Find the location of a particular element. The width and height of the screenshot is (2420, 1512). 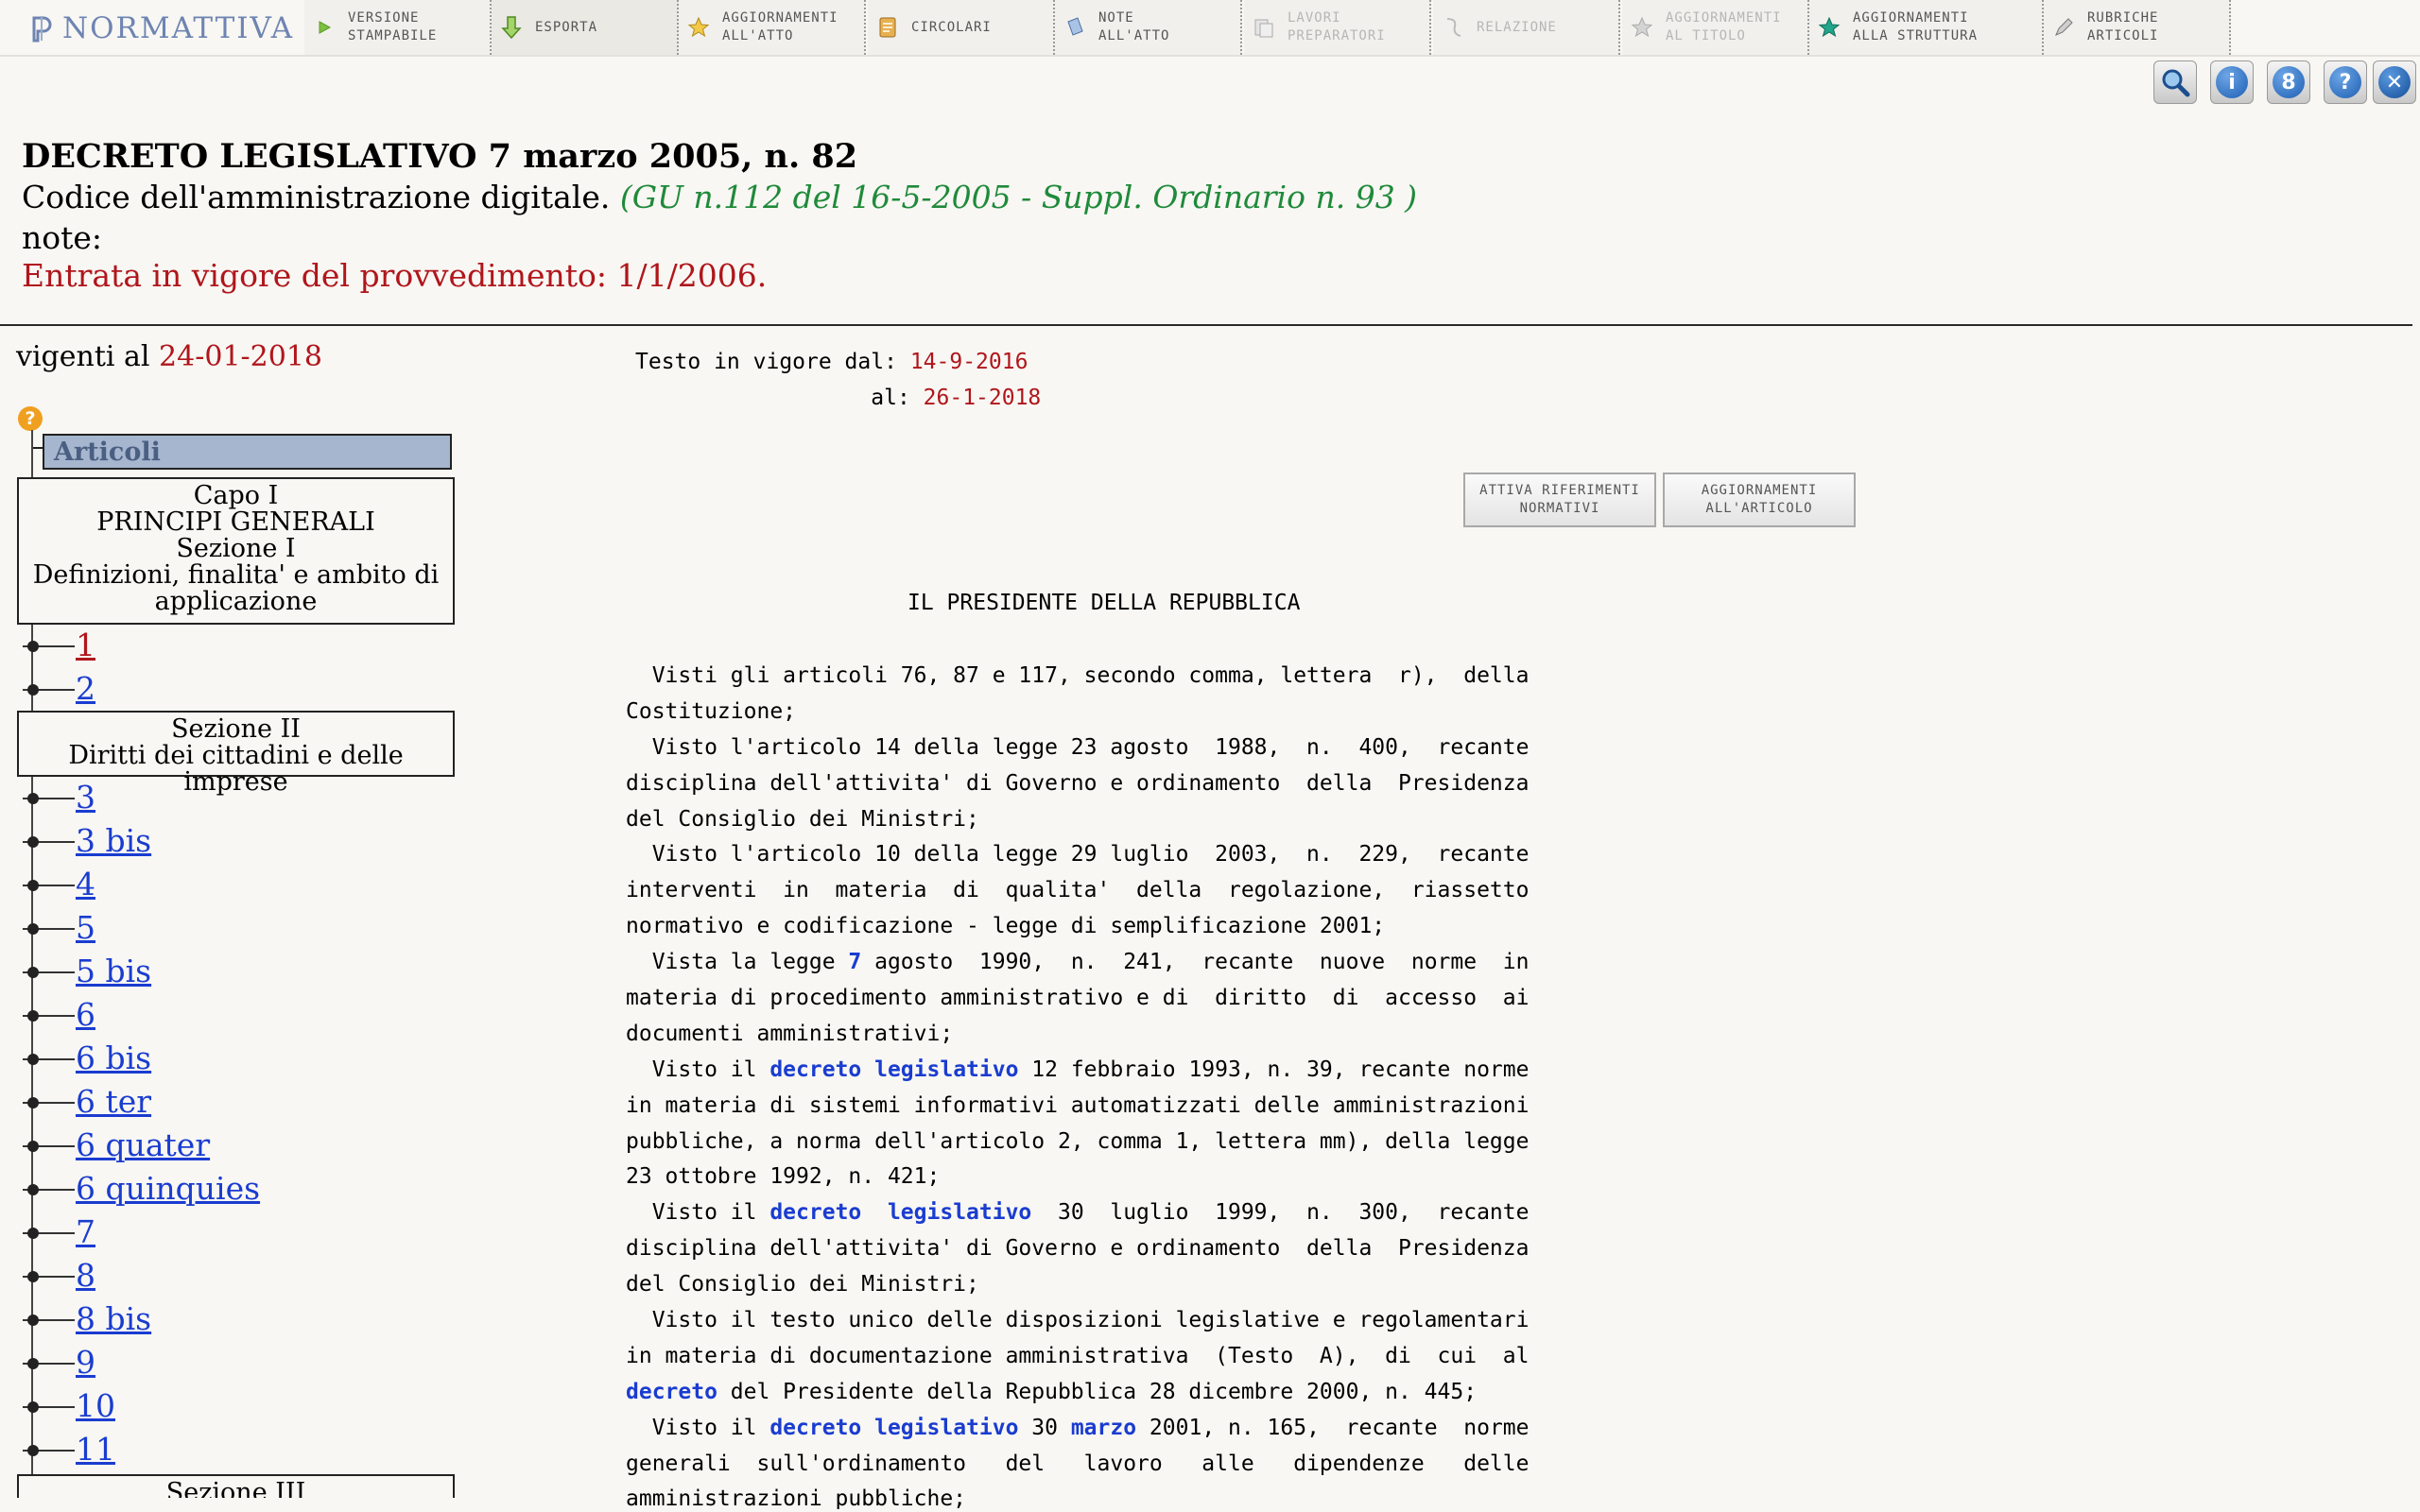

toolbar-button-4: NOTE ALL'ATTO is located at coordinates (1148, 27).